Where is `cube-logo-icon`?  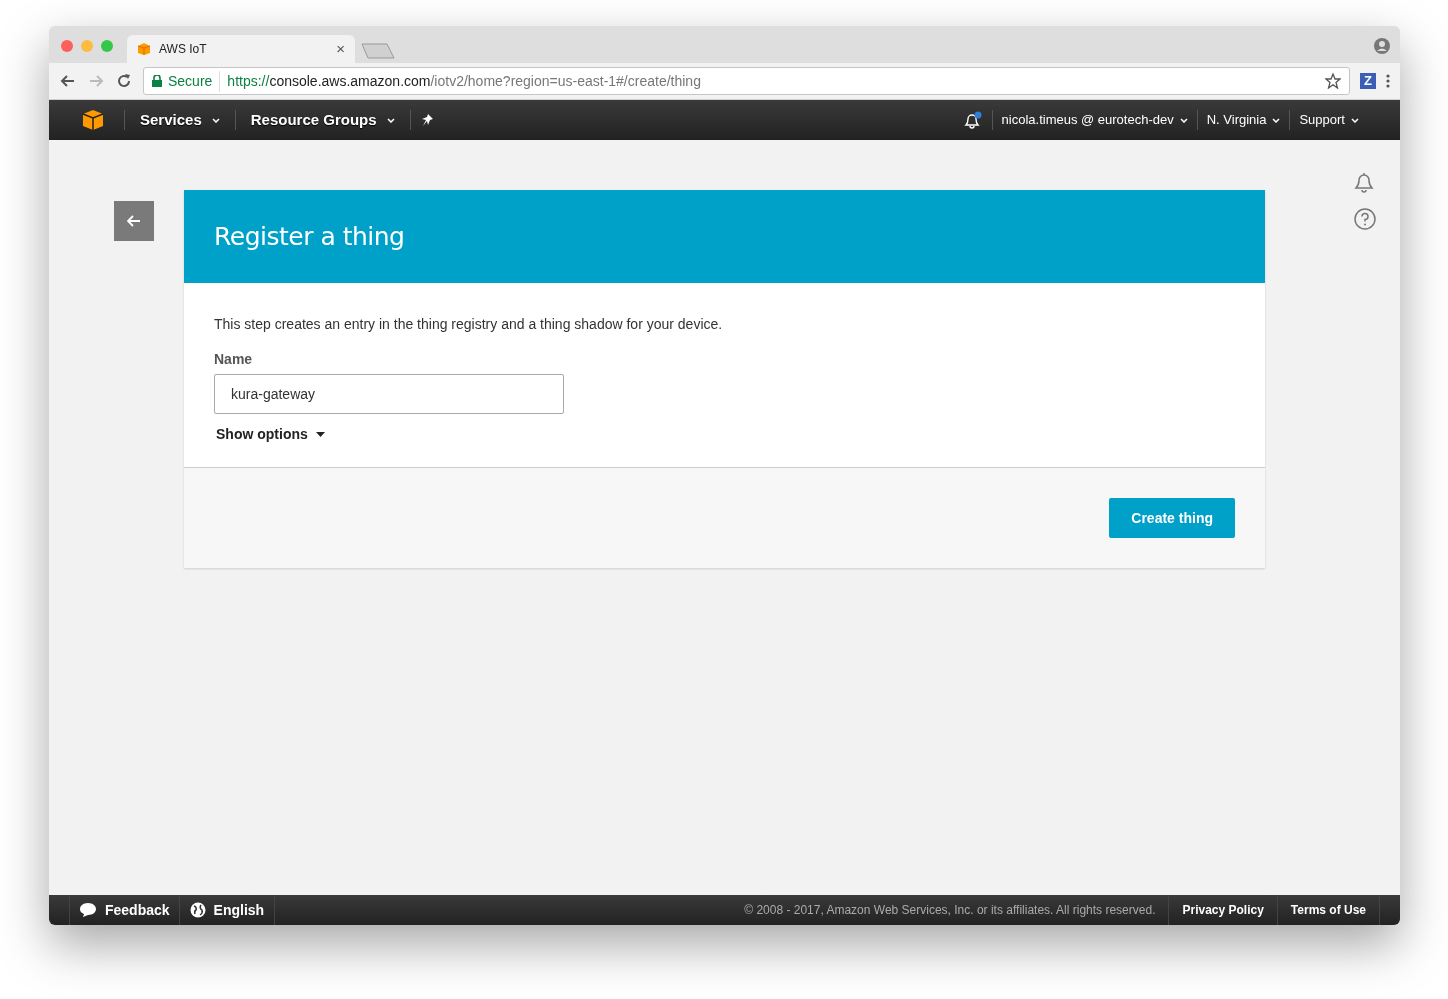
cube-logo-icon is located at coordinates (93, 120).